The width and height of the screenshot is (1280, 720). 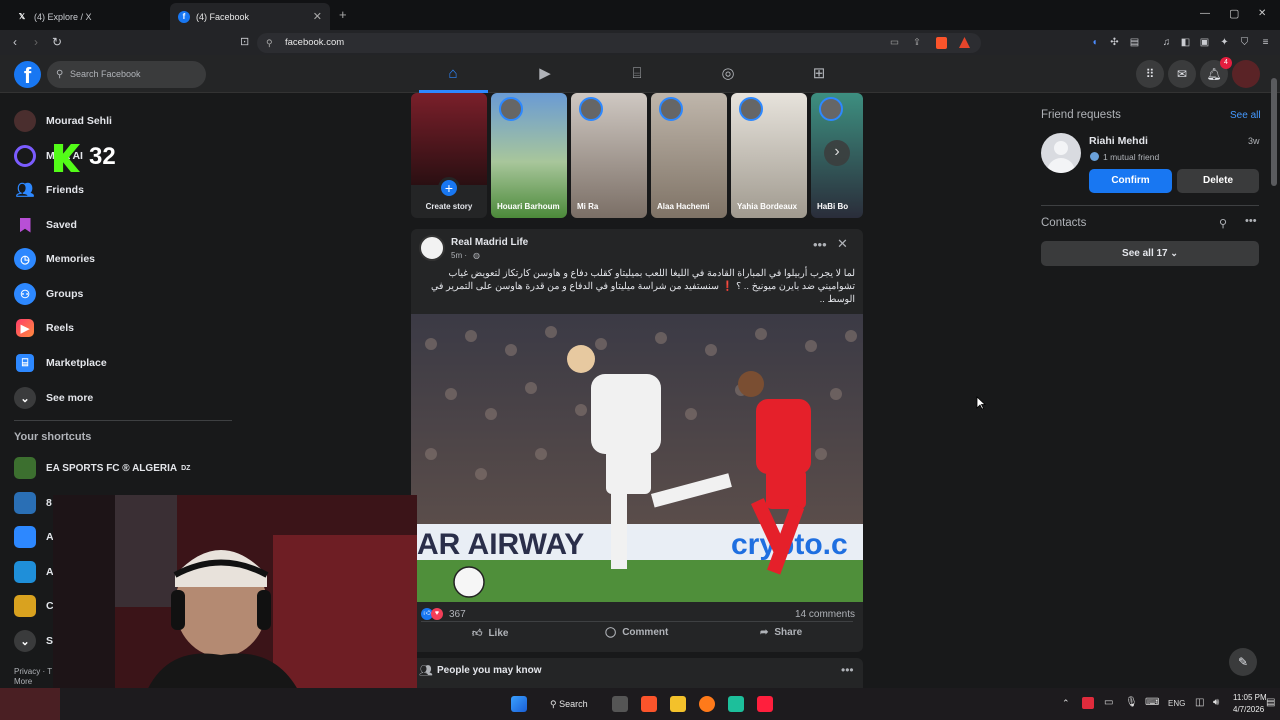 What do you see at coordinates (1250, 697) in the screenshot?
I see `clock-time: 11:05 PM` at bounding box center [1250, 697].